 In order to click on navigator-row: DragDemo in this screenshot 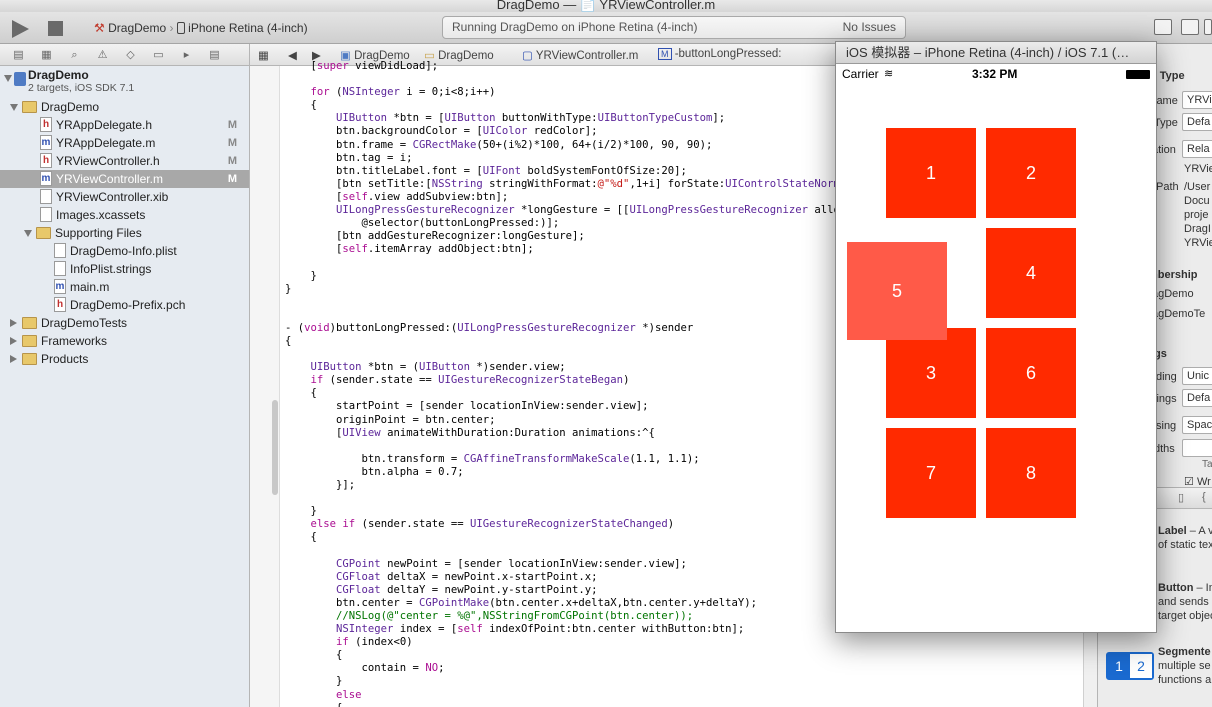, I will do `click(124, 107)`.